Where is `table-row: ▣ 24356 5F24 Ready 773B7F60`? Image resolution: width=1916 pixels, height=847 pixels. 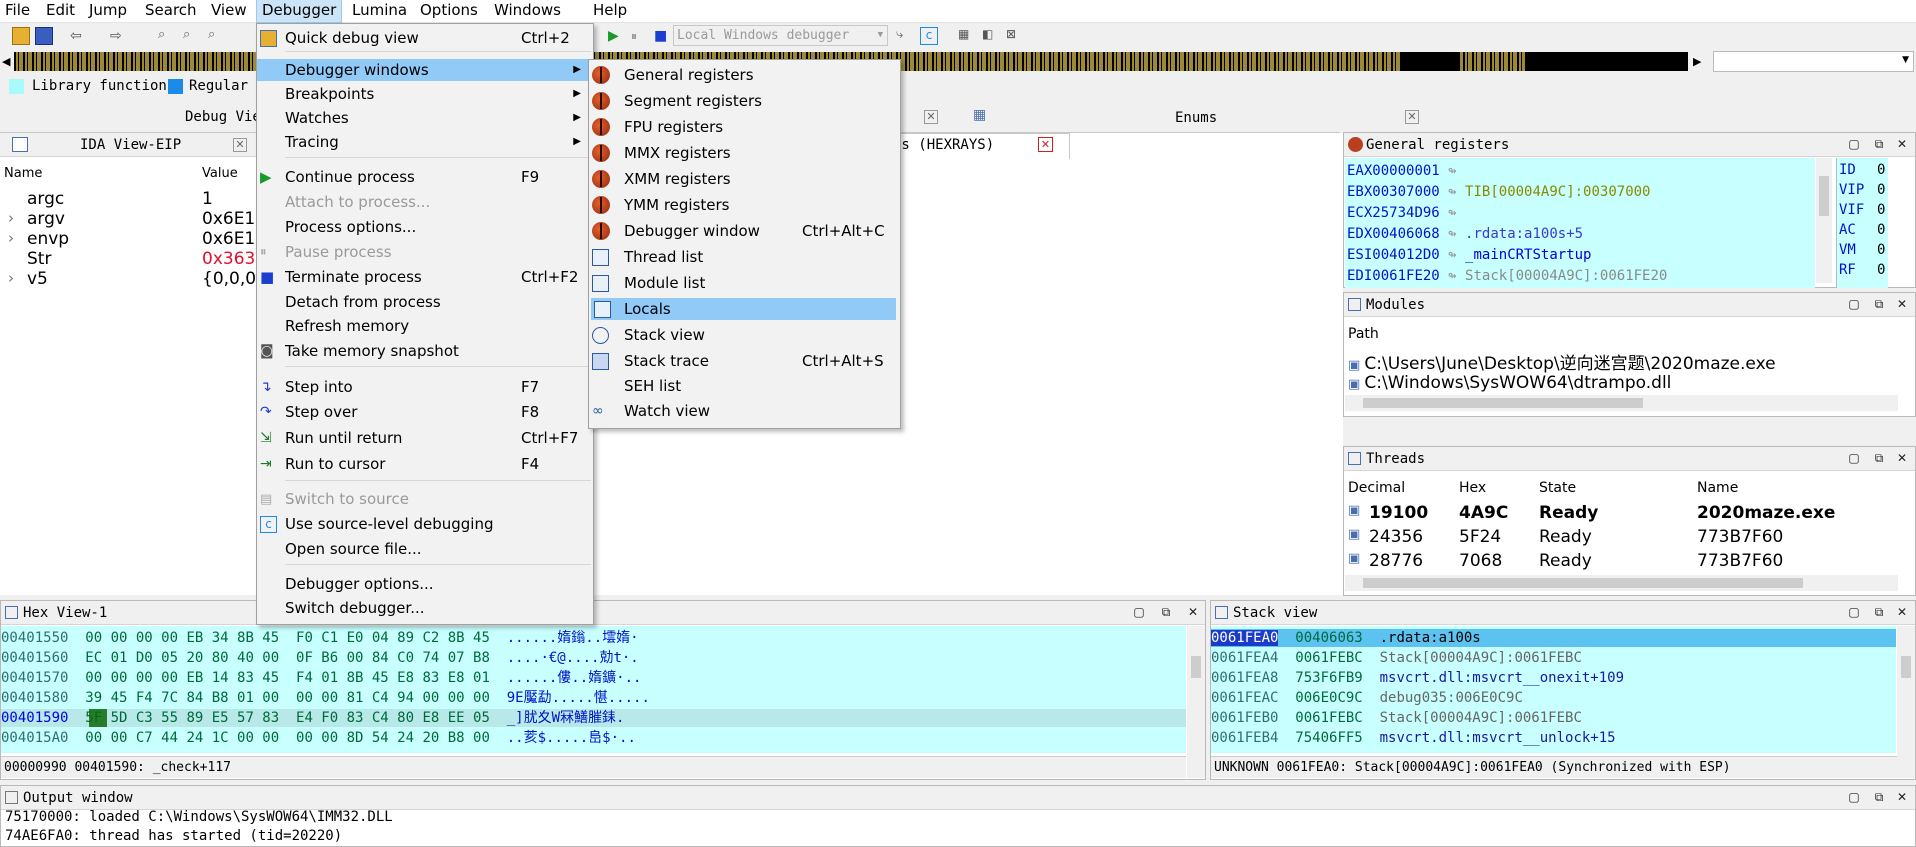 table-row: ▣ 24356 5F24 Ready 773B7F60 is located at coordinates (1621, 539).